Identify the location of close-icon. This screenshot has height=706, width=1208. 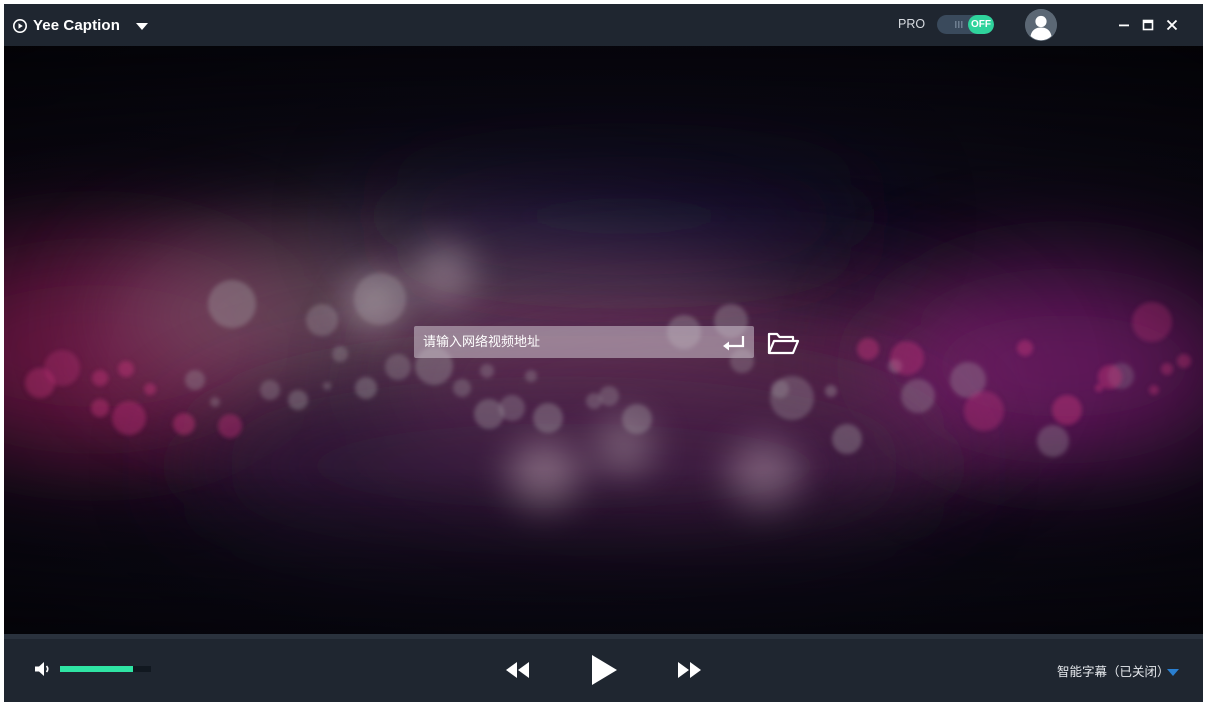
(1172, 25).